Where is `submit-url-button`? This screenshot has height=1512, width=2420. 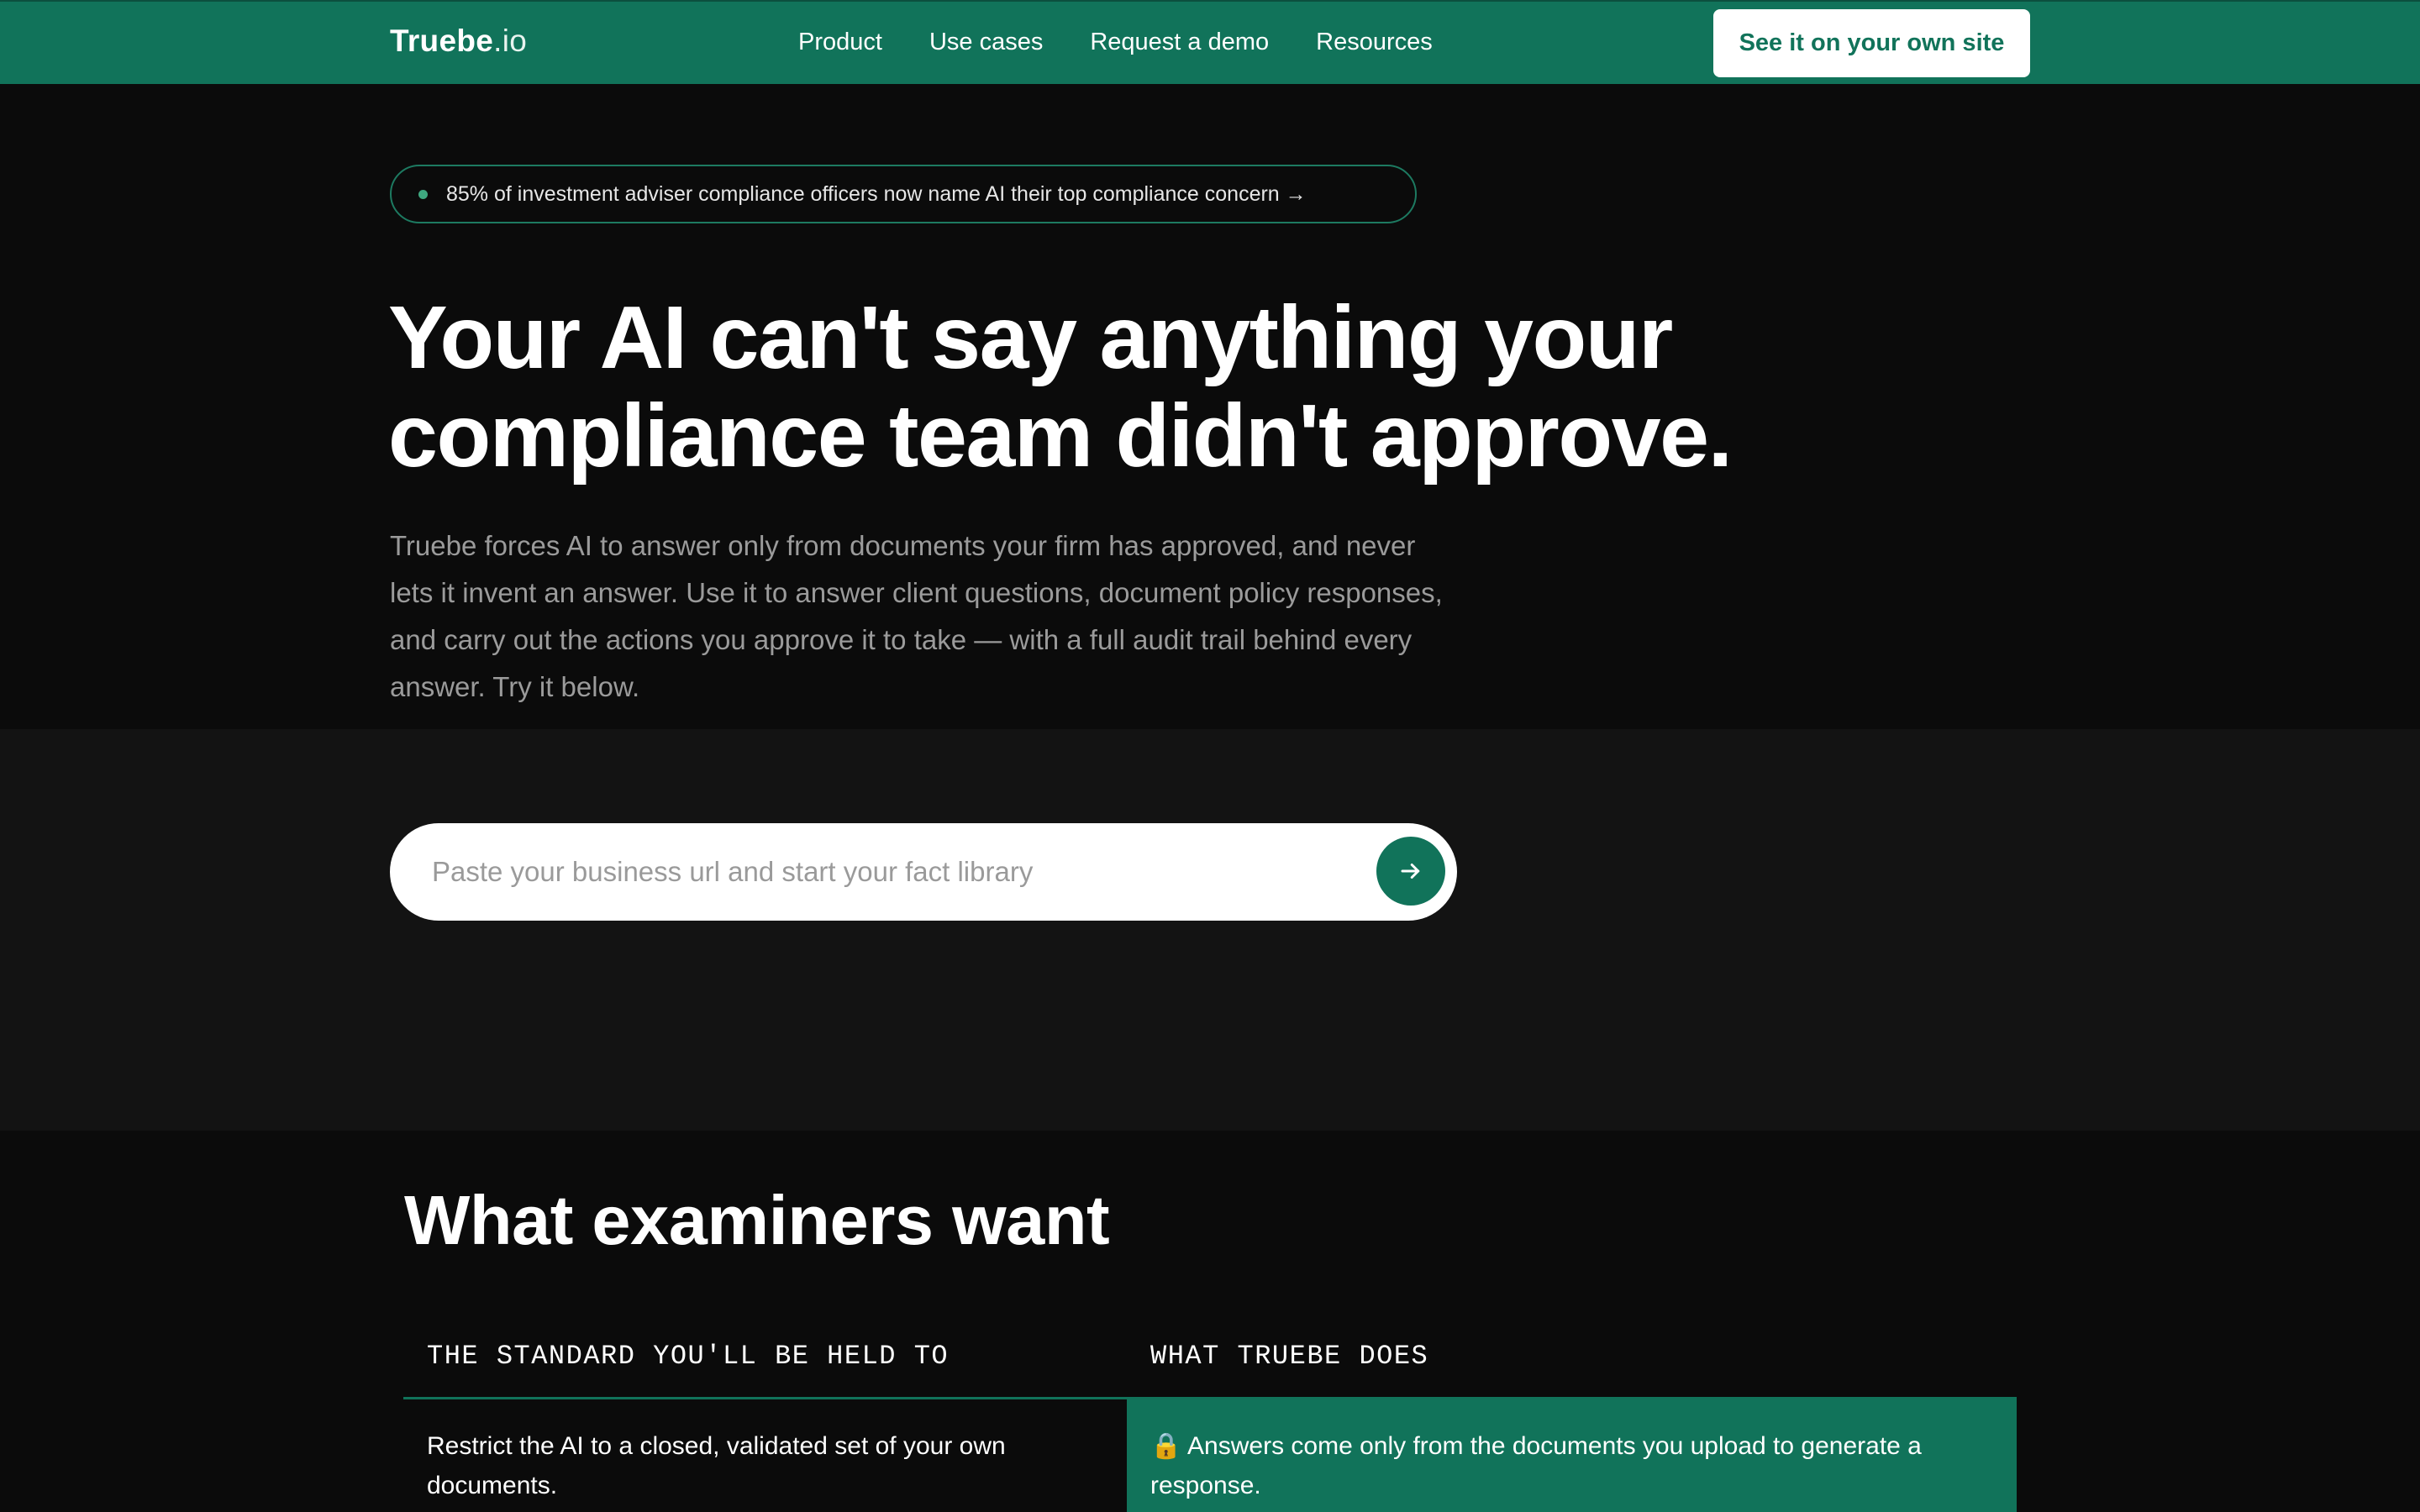
submit-url-button is located at coordinates (1410, 871).